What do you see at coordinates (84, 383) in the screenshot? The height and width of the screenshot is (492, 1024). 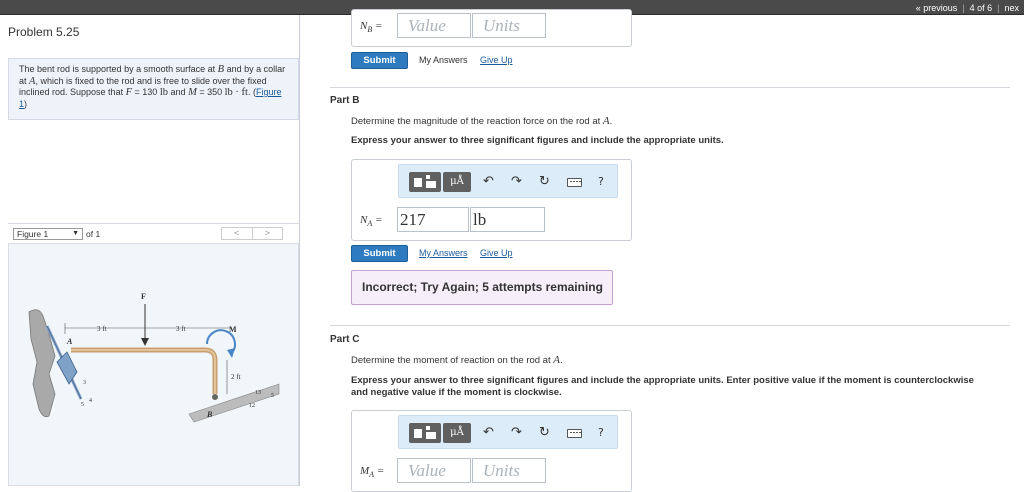 I see `slope-a-3: 3` at bounding box center [84, 383].